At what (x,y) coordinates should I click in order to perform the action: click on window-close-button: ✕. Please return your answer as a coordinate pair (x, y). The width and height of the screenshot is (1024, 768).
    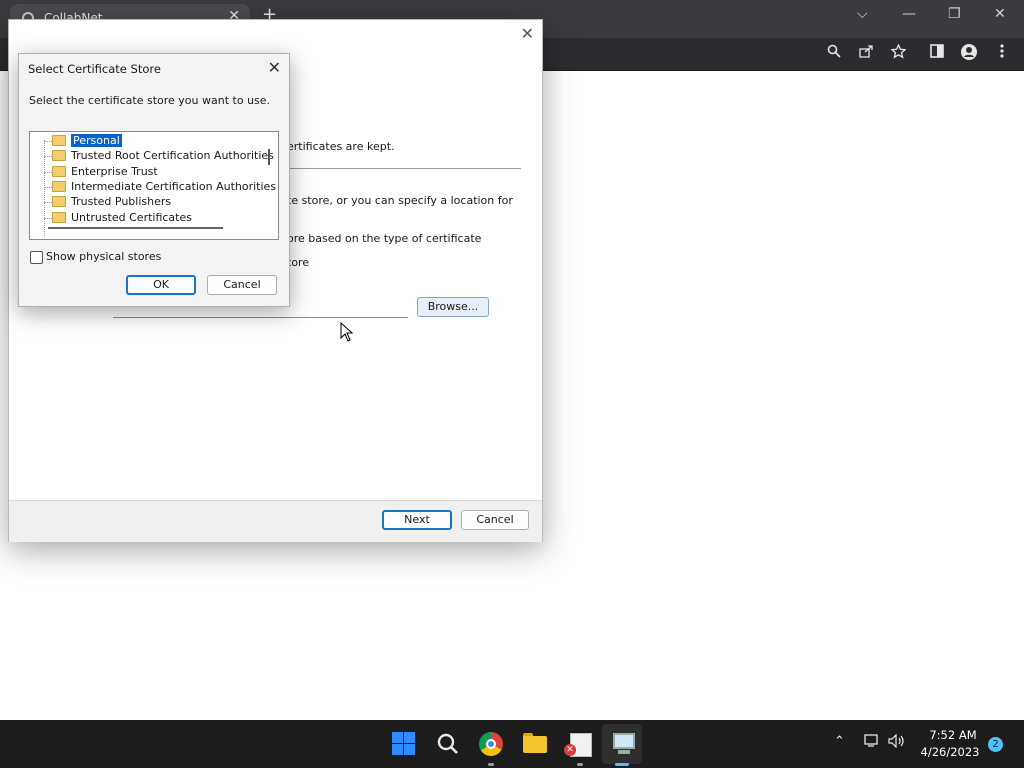
    Looking at the image, I should click on (1000, 14).